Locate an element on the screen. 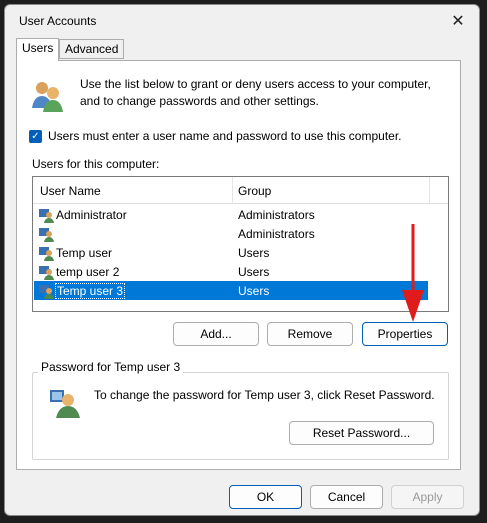  properties-button: Properties is located at coordinates (405, 334).